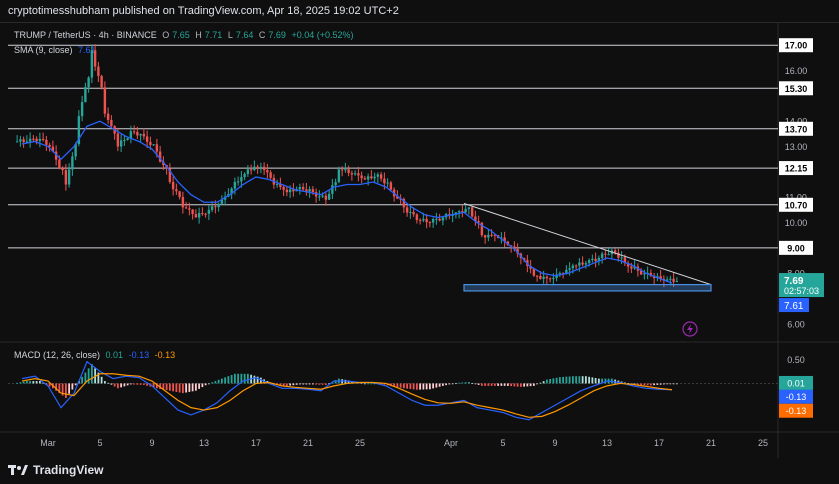  I want to click on time-axis: Mar 5 9 13 17 21 25 Apr 5 9 13 17 21 25, so click(404, 443).